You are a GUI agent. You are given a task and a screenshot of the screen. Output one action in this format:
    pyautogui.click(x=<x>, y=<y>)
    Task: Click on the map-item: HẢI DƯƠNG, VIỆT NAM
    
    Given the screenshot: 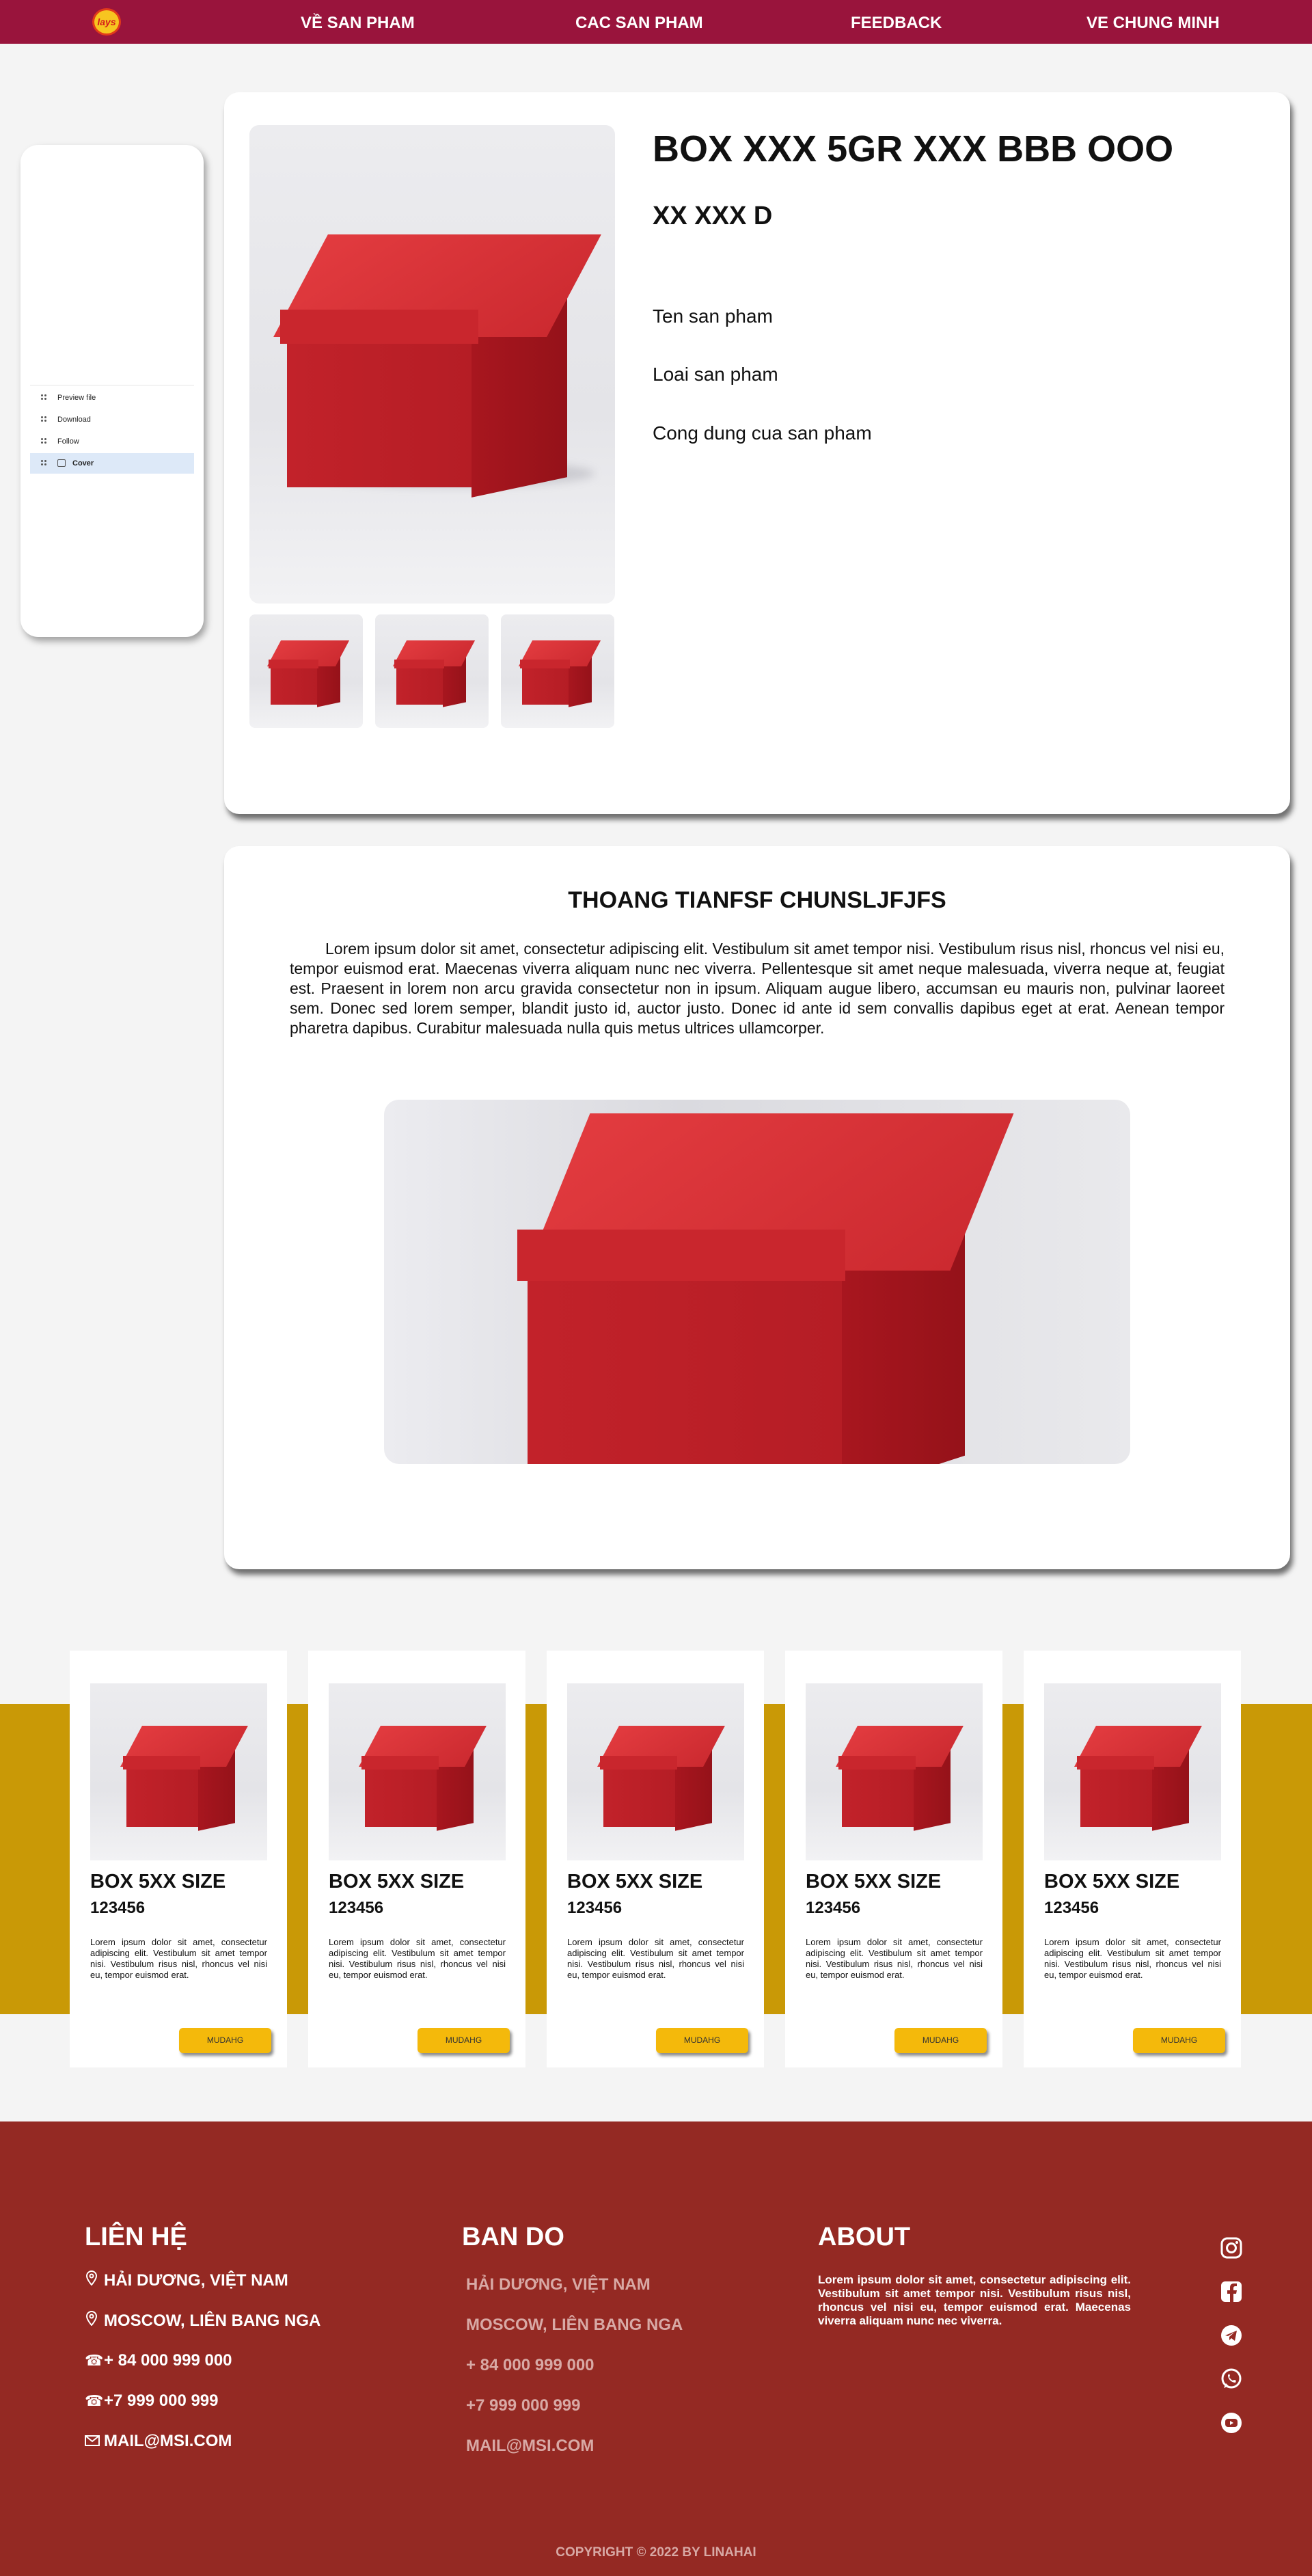 What is the action you would take?
    pyautogui.click(x=558, y=2284)
    